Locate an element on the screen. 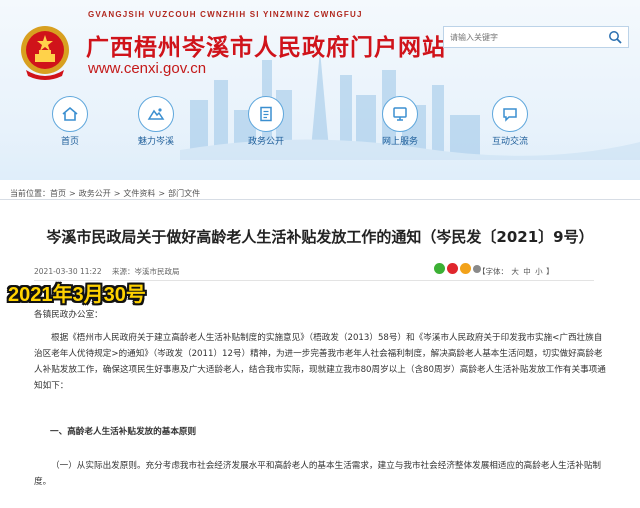 The height and width of the screenshot is (508, 640). nav-label: 政务公开 is located at coordinates (265, 142).